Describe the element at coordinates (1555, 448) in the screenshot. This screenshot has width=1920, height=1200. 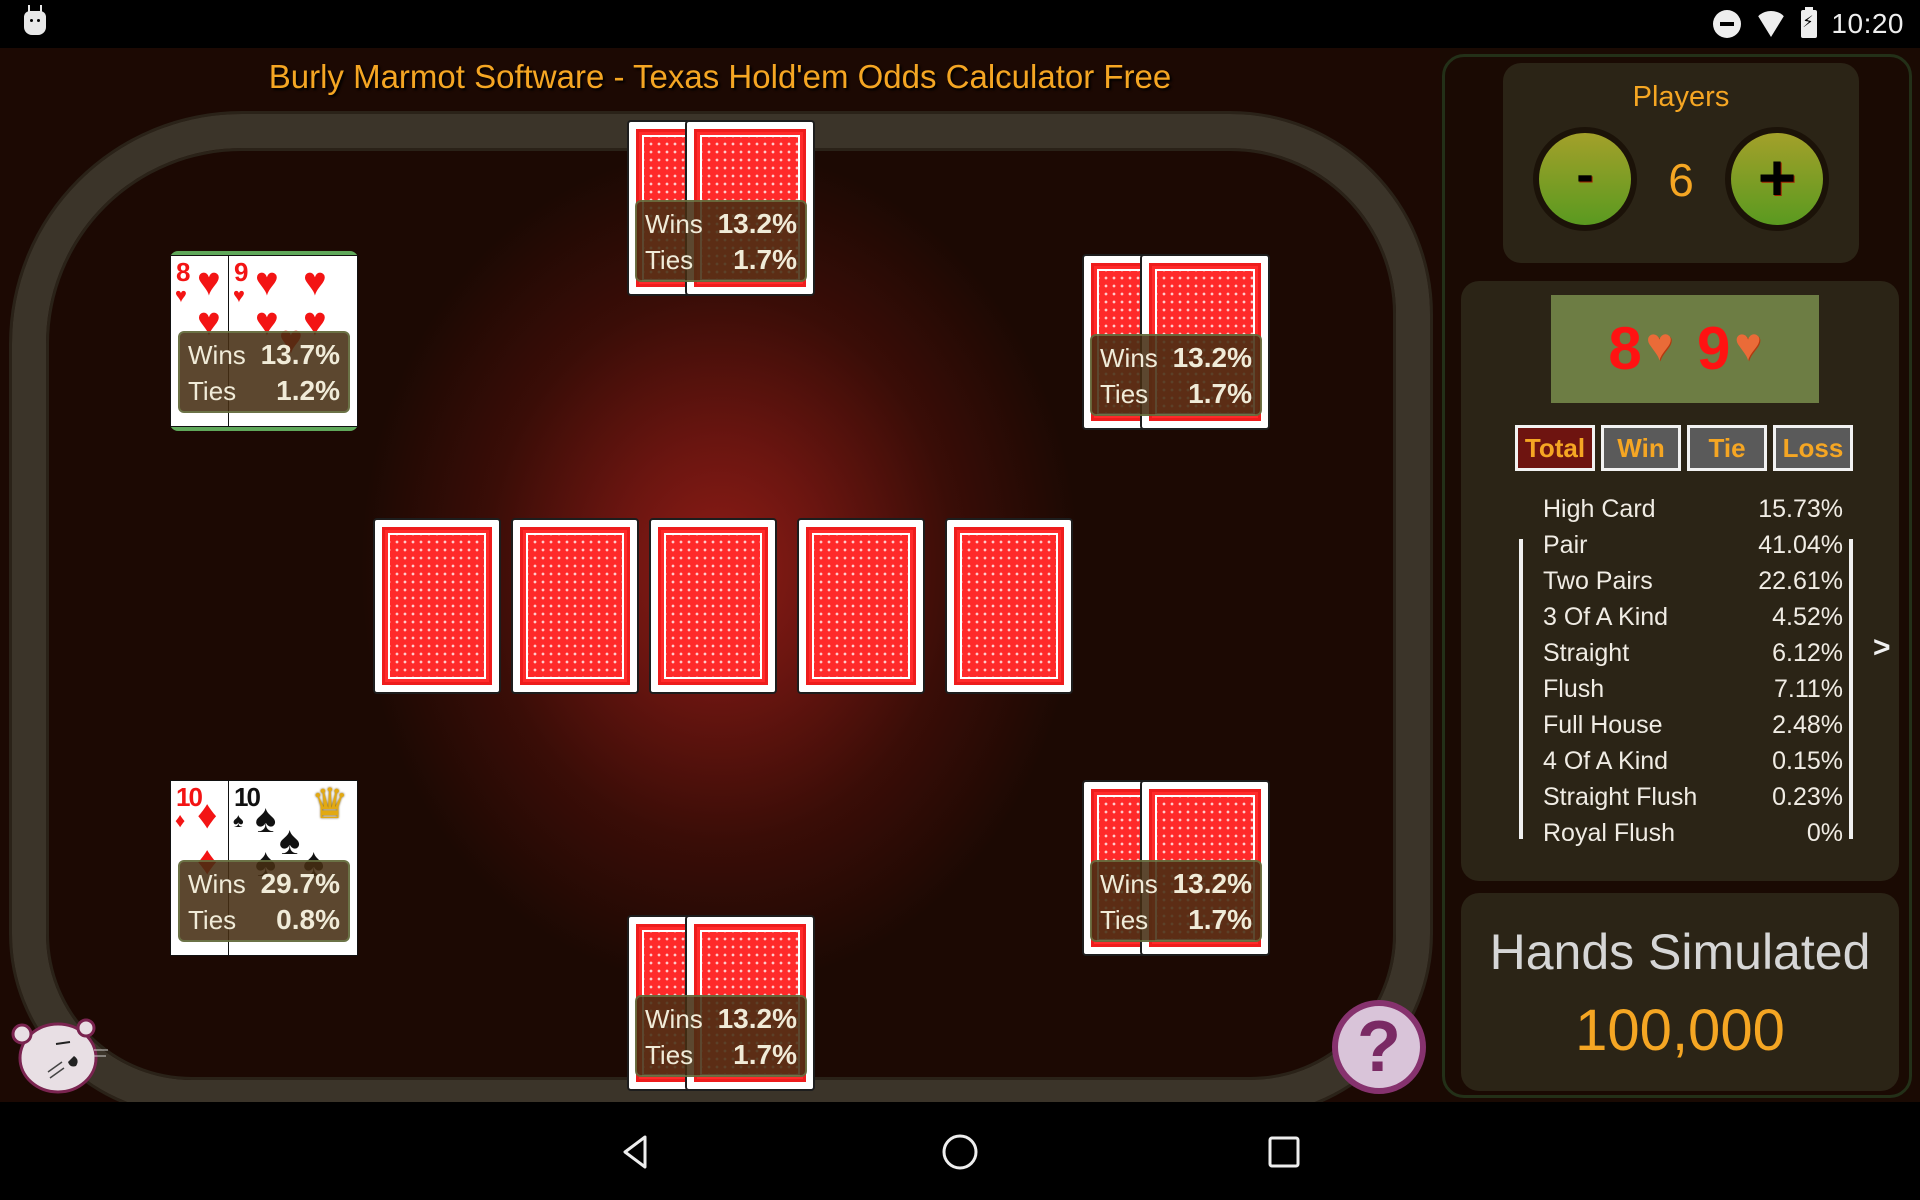
I see `tab-total: Total` at that location.